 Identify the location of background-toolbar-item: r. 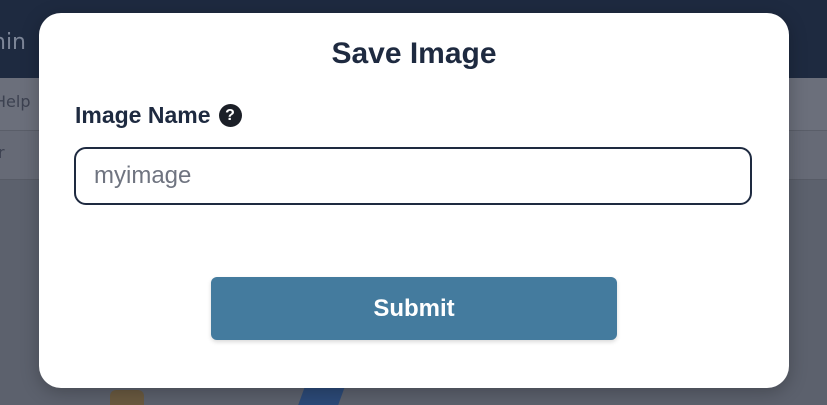
(2, 152).